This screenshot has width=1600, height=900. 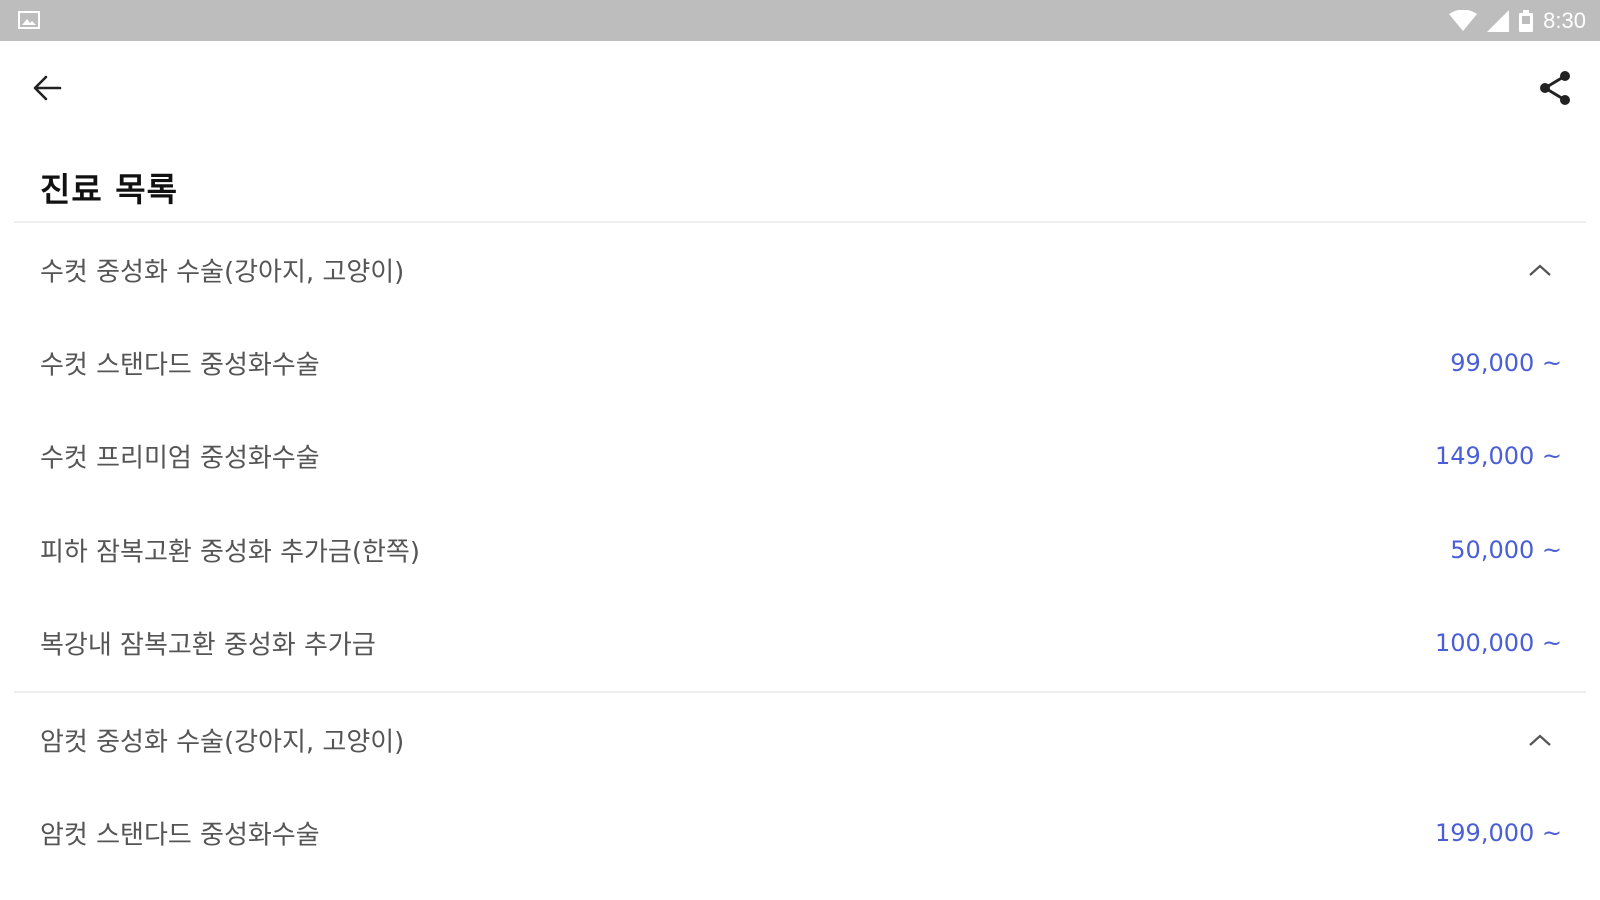 What do you see at coordinates (1498, 643) in the screenshot?
I see `item-price: 100,000 ~` at bounding box center [1498, 643].